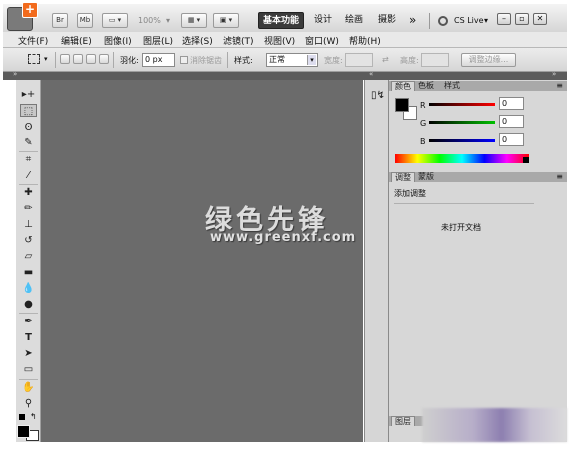 The image size is (570, 450). What do you see at coordinates (403, 86) in the screenshot?
I see `tab-color: 颜色` at bounding box center [403, 86].